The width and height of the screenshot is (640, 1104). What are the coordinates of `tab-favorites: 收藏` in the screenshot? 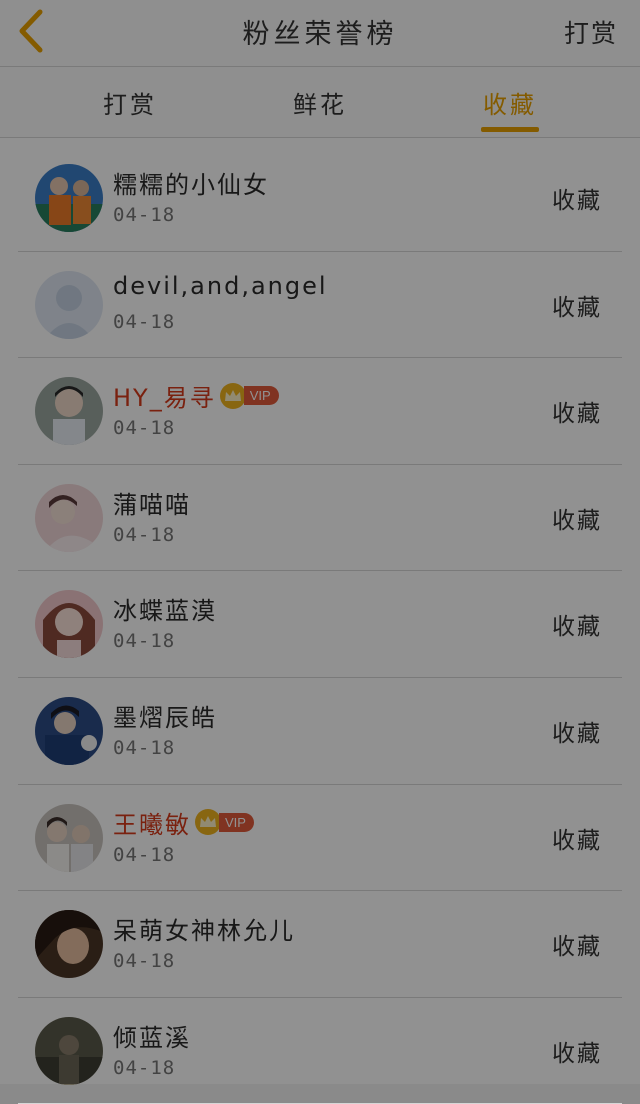 It's located at (510, 102).